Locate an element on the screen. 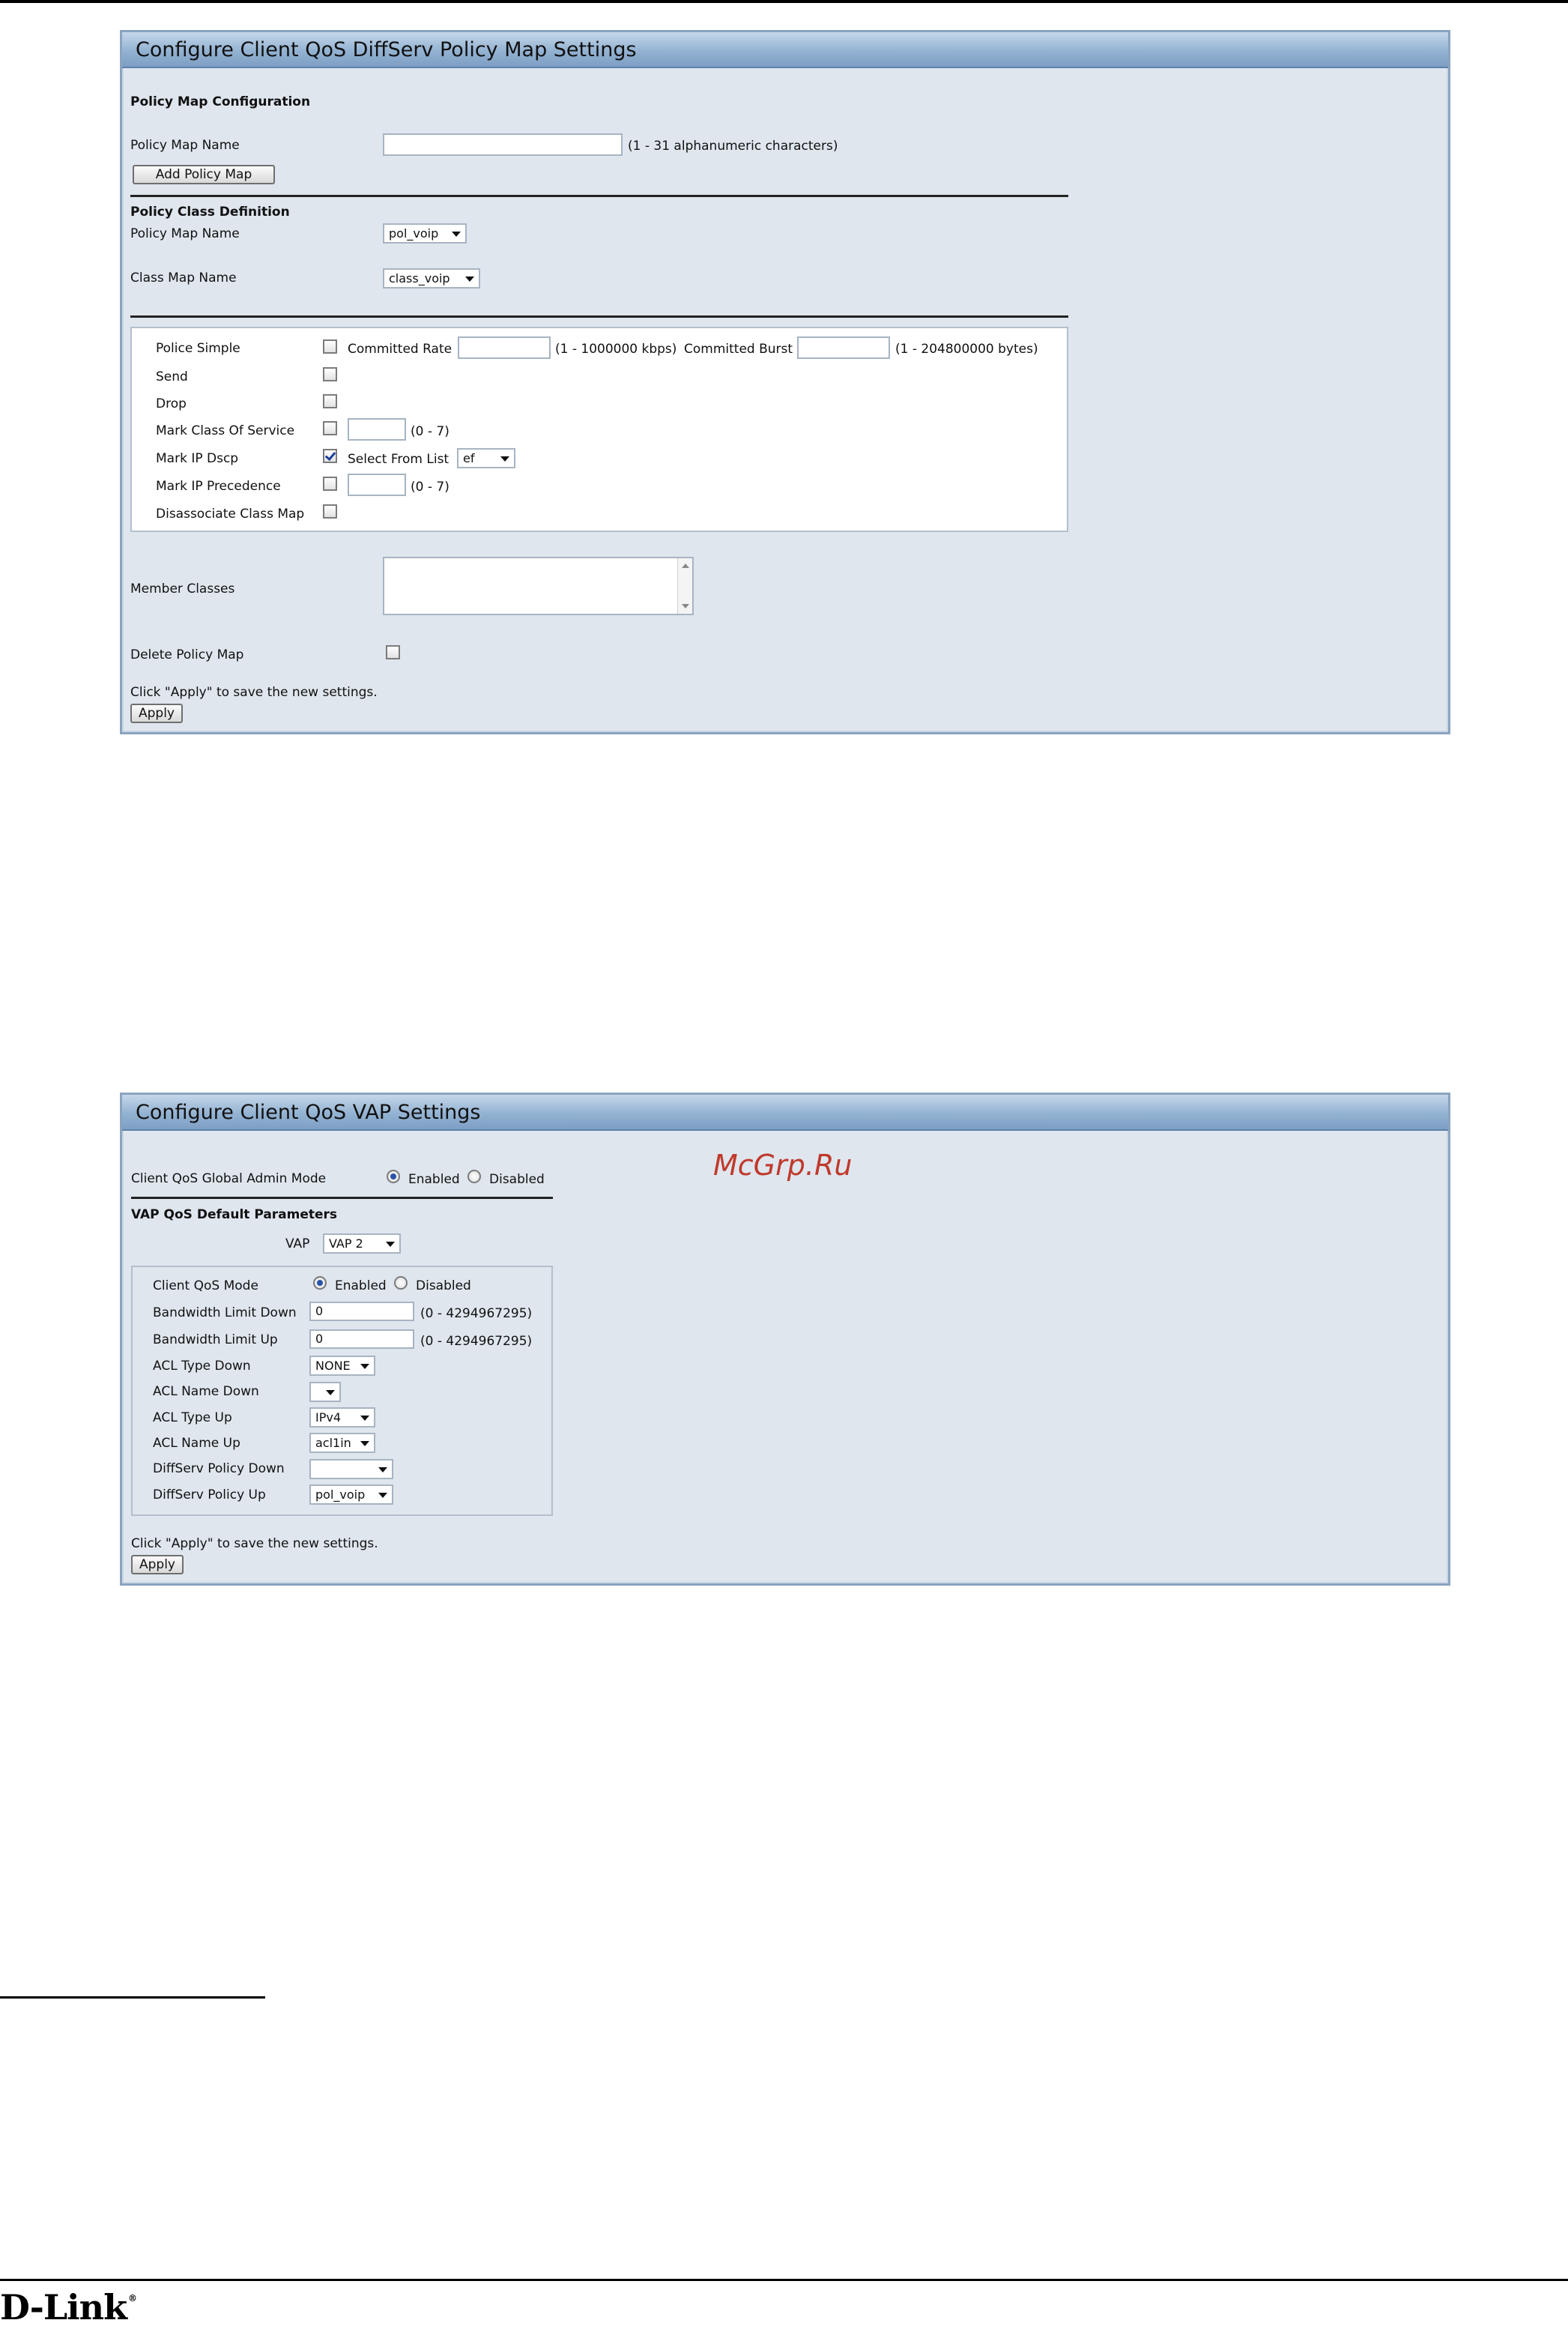  acl-type-down-select: NONE is located at coordinates (342, 1366).